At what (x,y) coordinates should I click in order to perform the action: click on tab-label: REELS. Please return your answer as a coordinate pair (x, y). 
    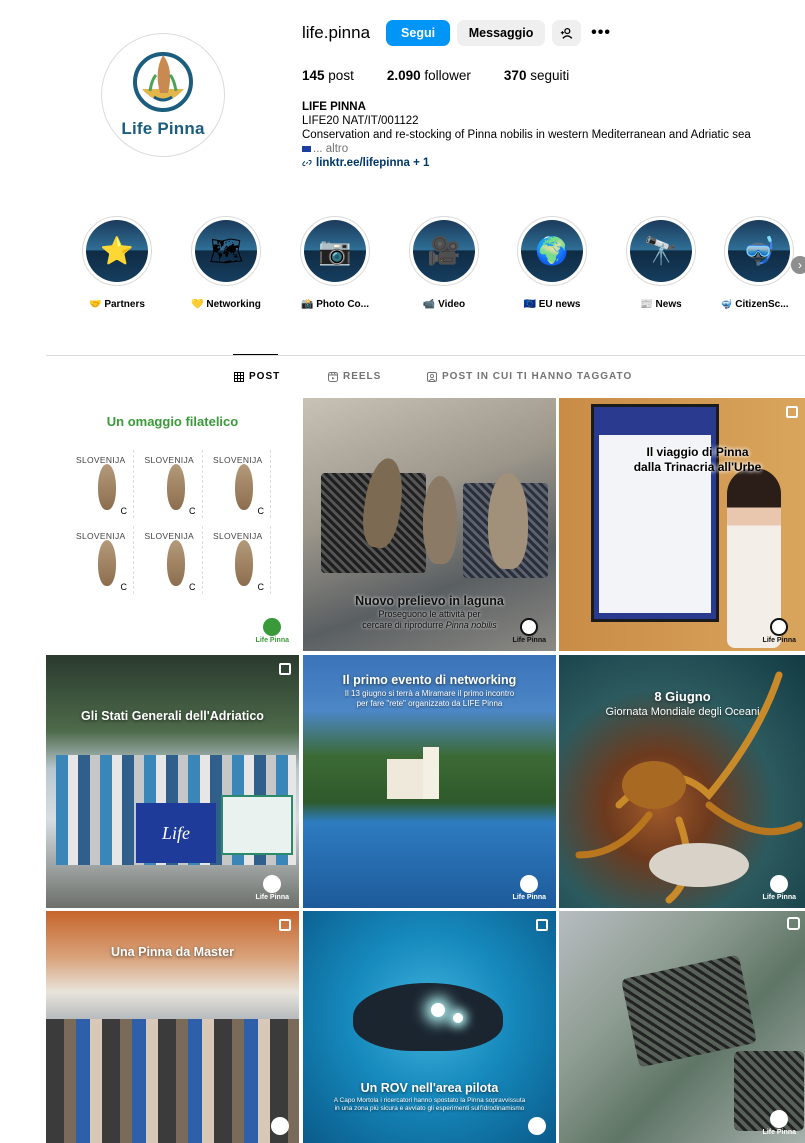
    Looking at the image, I should click on (362, 376).